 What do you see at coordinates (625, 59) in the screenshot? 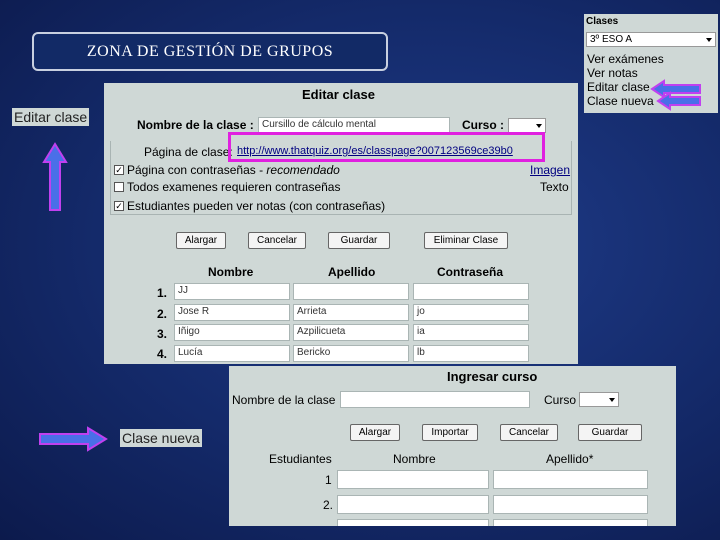
I see `menu-item-ver-examenes: Ver exámenes` at bounding box center [625, 59].